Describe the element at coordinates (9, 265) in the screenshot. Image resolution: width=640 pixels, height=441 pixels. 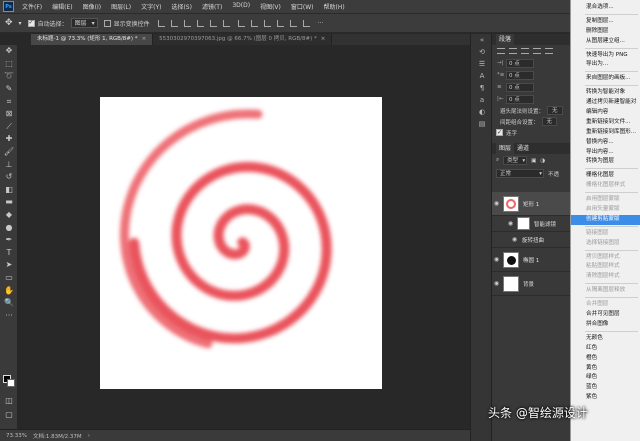
I see `path-select-tool-icon: ➤` at that location.